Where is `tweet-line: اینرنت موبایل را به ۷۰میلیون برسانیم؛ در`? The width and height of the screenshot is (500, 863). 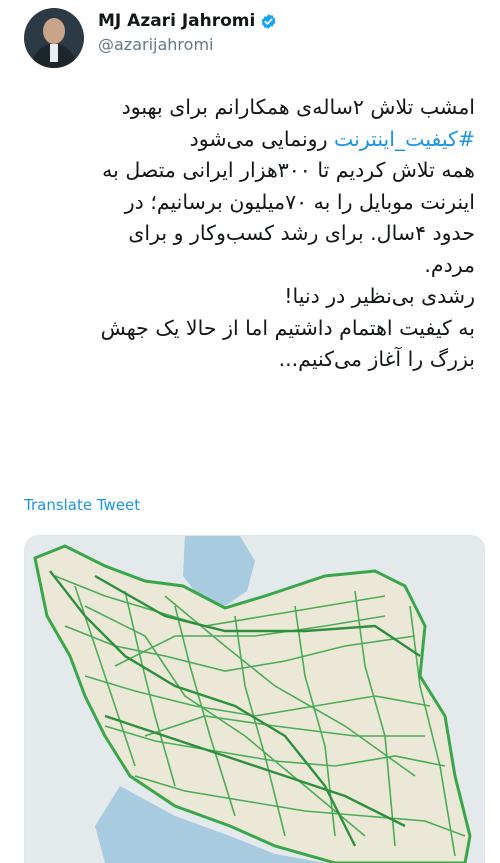
tweet-line: اینرنت موبایل را به ۷۰میلیون برسانیم؛ در is located at coordinates (299, 201).